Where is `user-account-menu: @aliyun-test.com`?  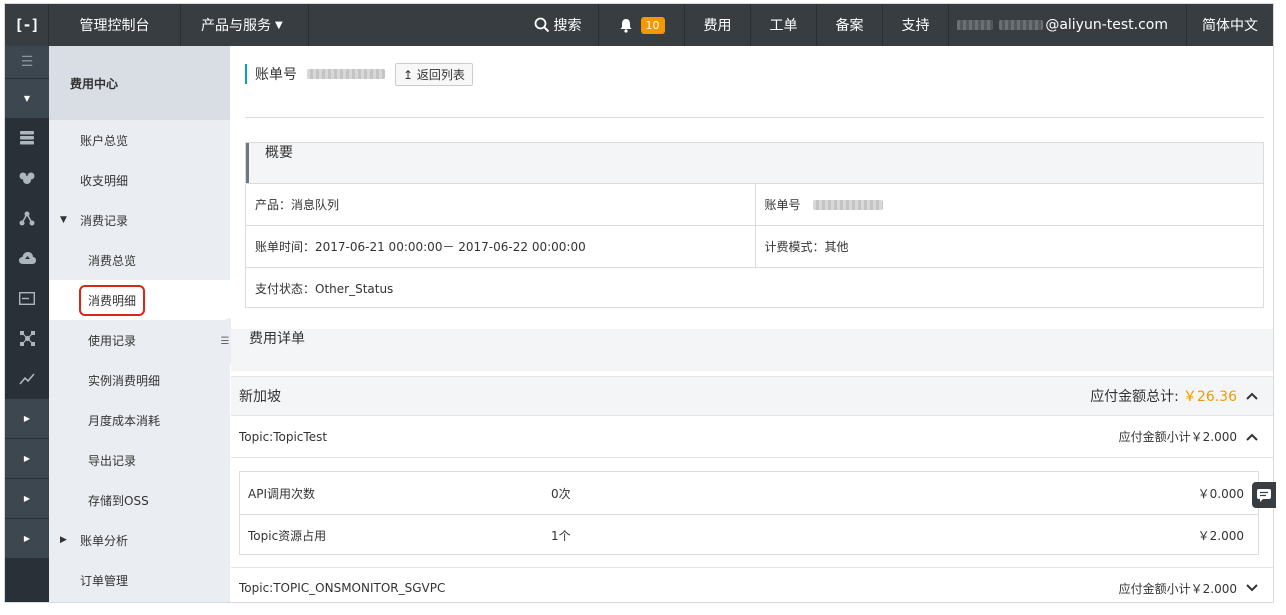
user-account-menu: @aliyun-test.com is located at coordinates (1068, 25).